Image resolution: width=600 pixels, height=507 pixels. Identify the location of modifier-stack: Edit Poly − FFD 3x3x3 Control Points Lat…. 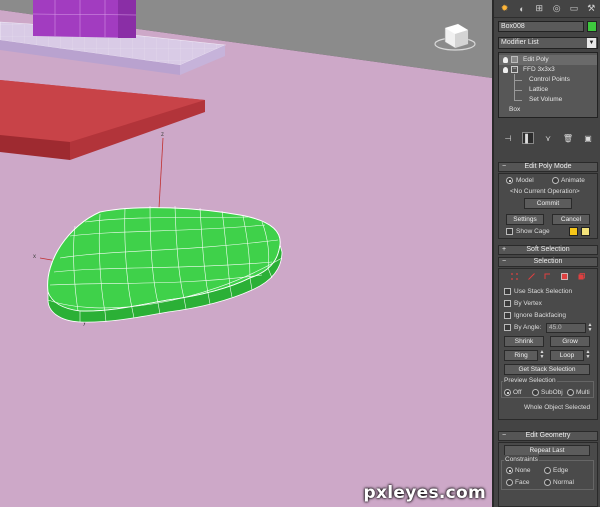
(548, 85).